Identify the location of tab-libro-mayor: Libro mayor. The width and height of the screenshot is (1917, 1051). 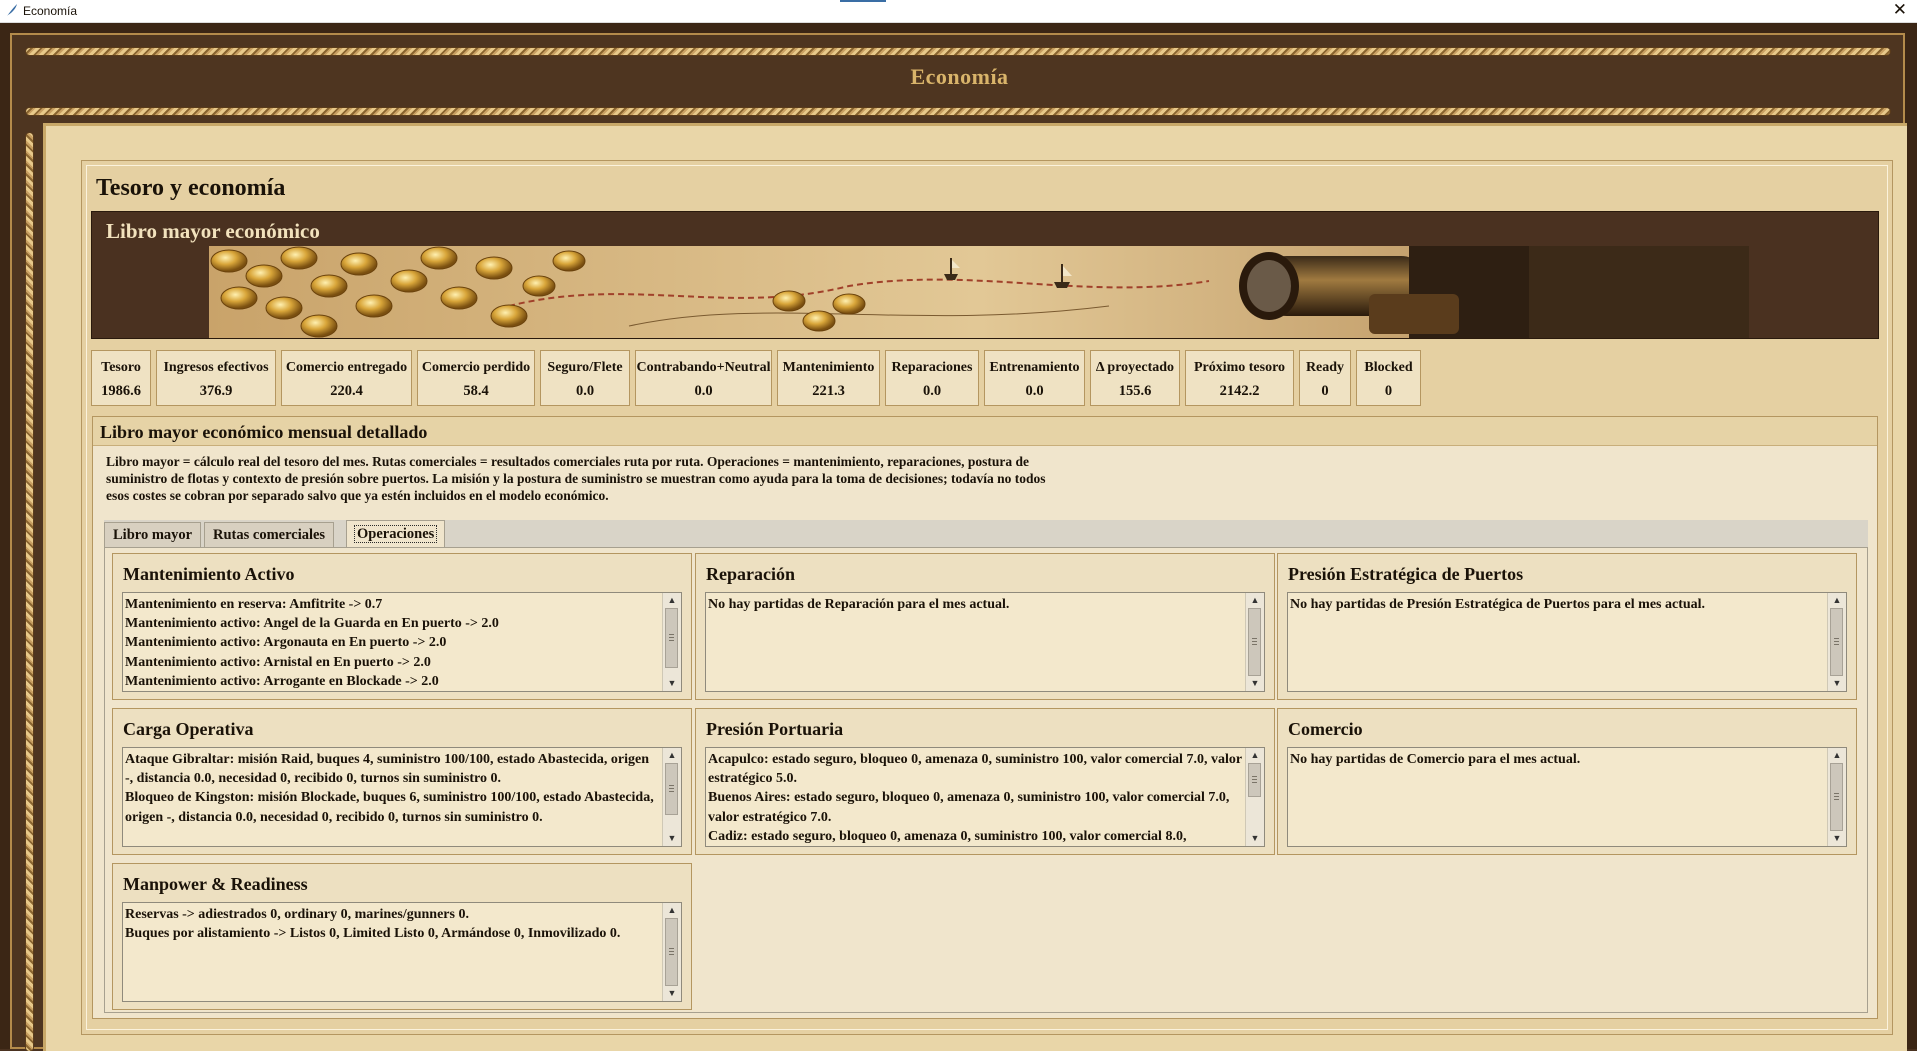
(153, 535).